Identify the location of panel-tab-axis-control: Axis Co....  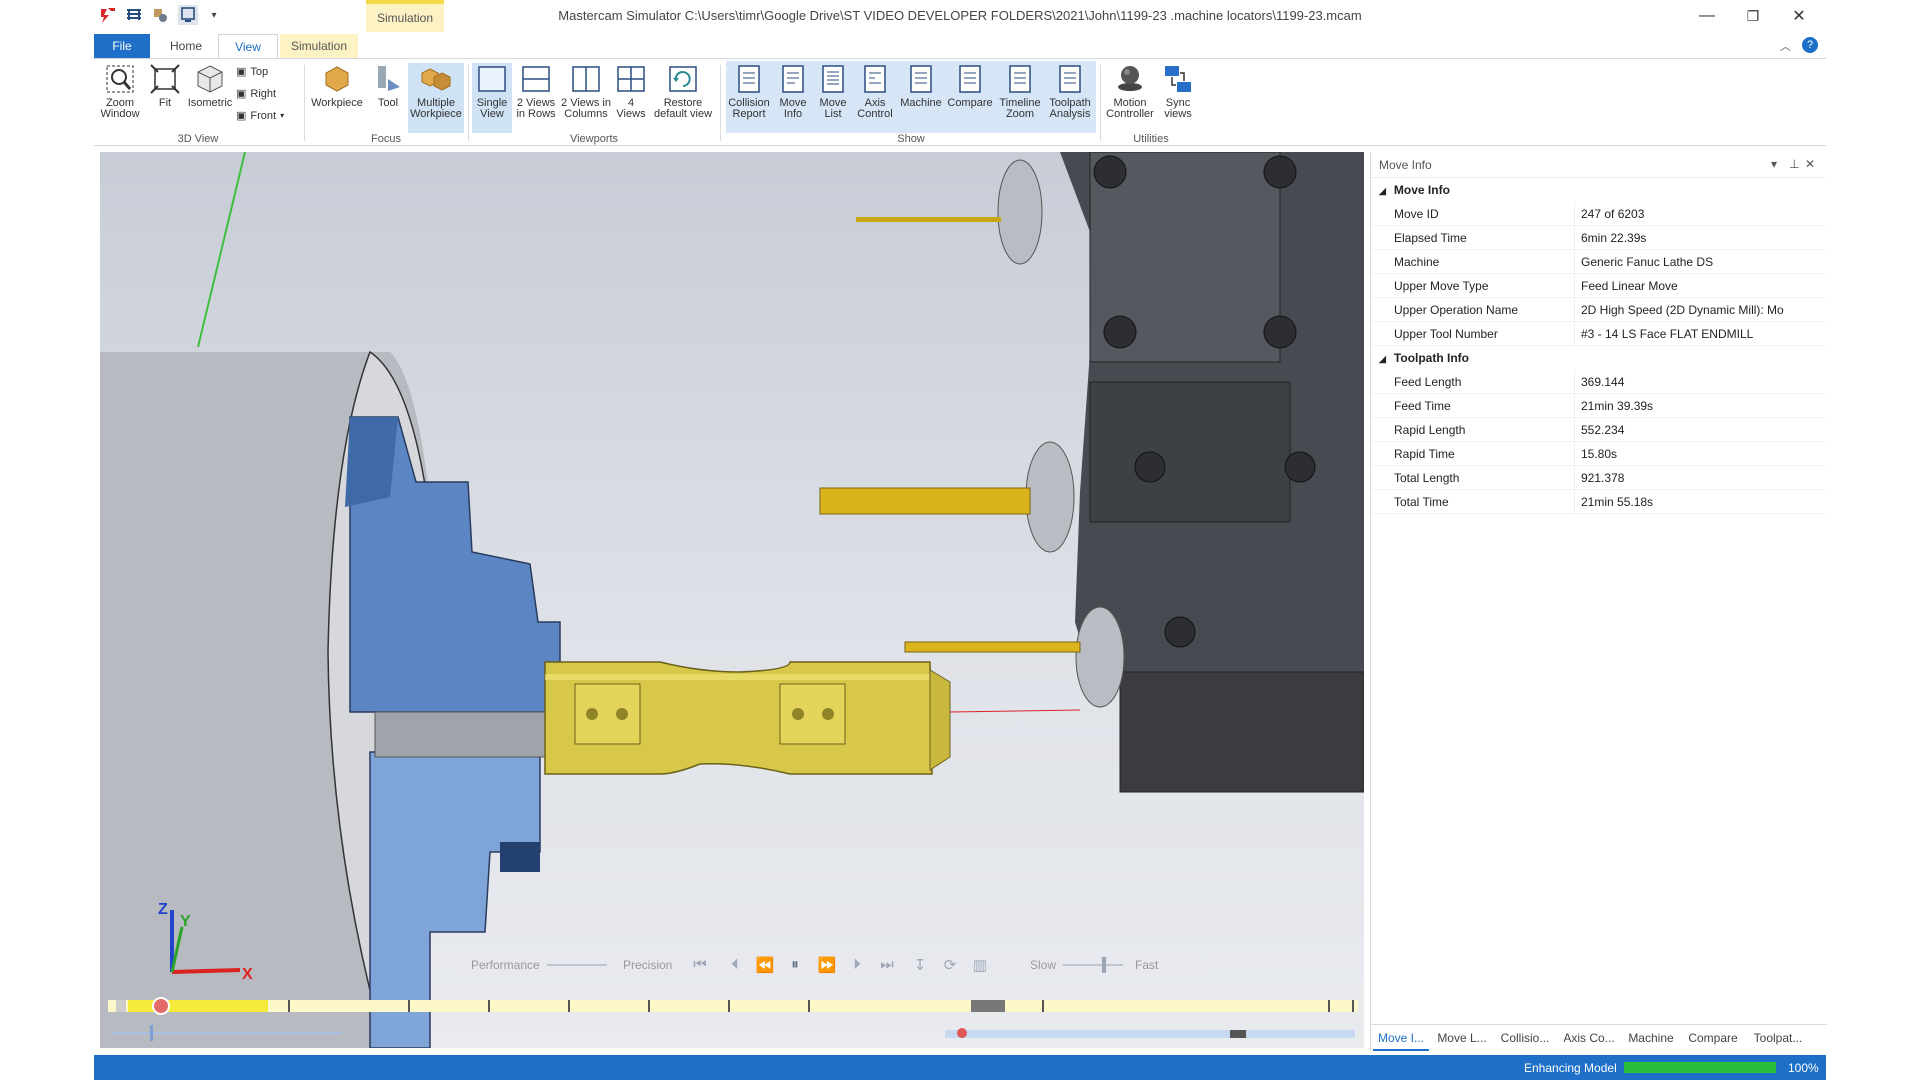
(1589, 1038).